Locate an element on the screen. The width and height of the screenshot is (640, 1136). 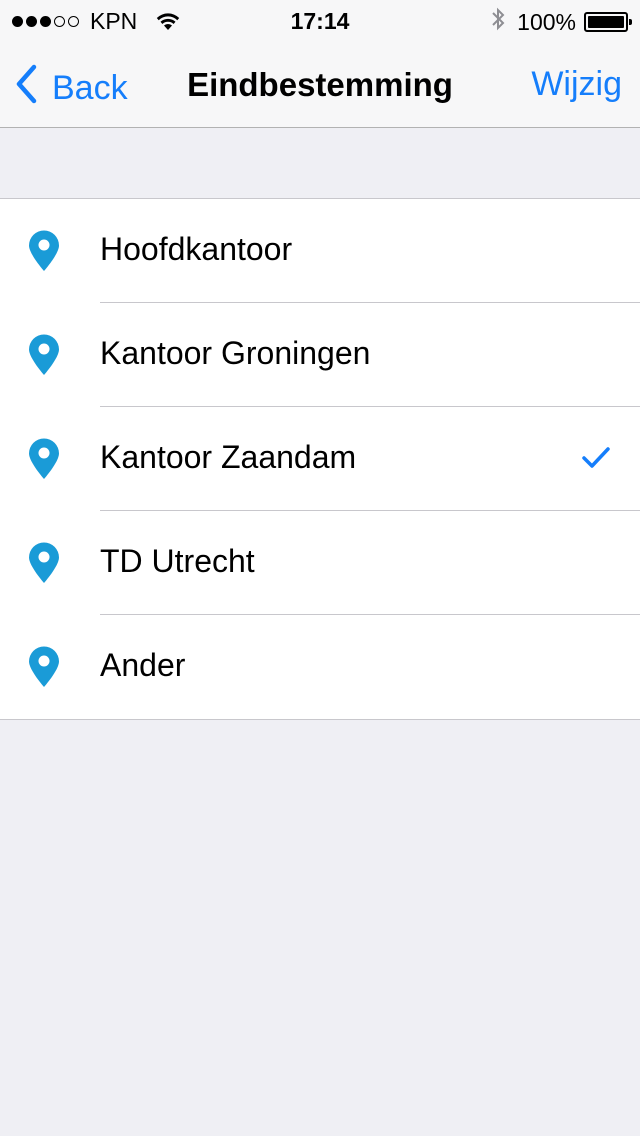
edit-button: Wijzig is located at coordinates (576, 84).